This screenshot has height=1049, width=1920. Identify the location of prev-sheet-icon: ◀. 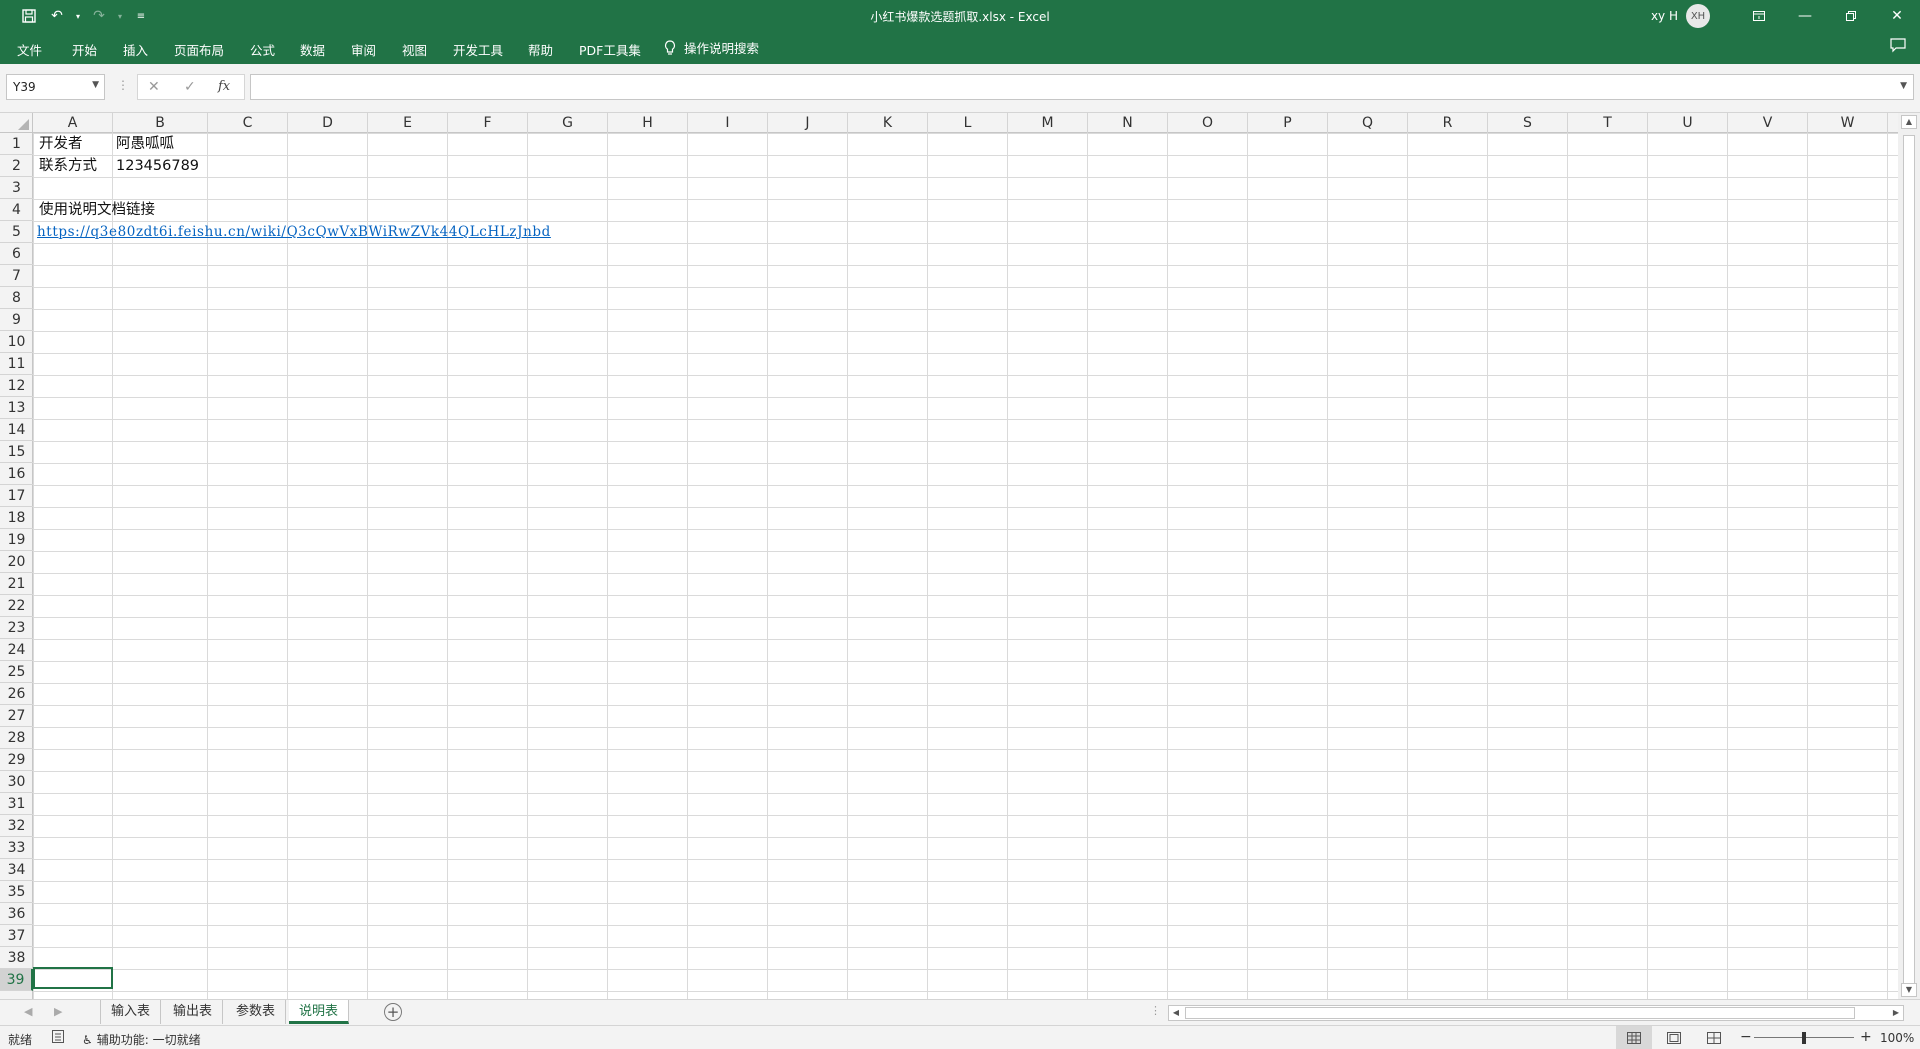
(28, 1011).